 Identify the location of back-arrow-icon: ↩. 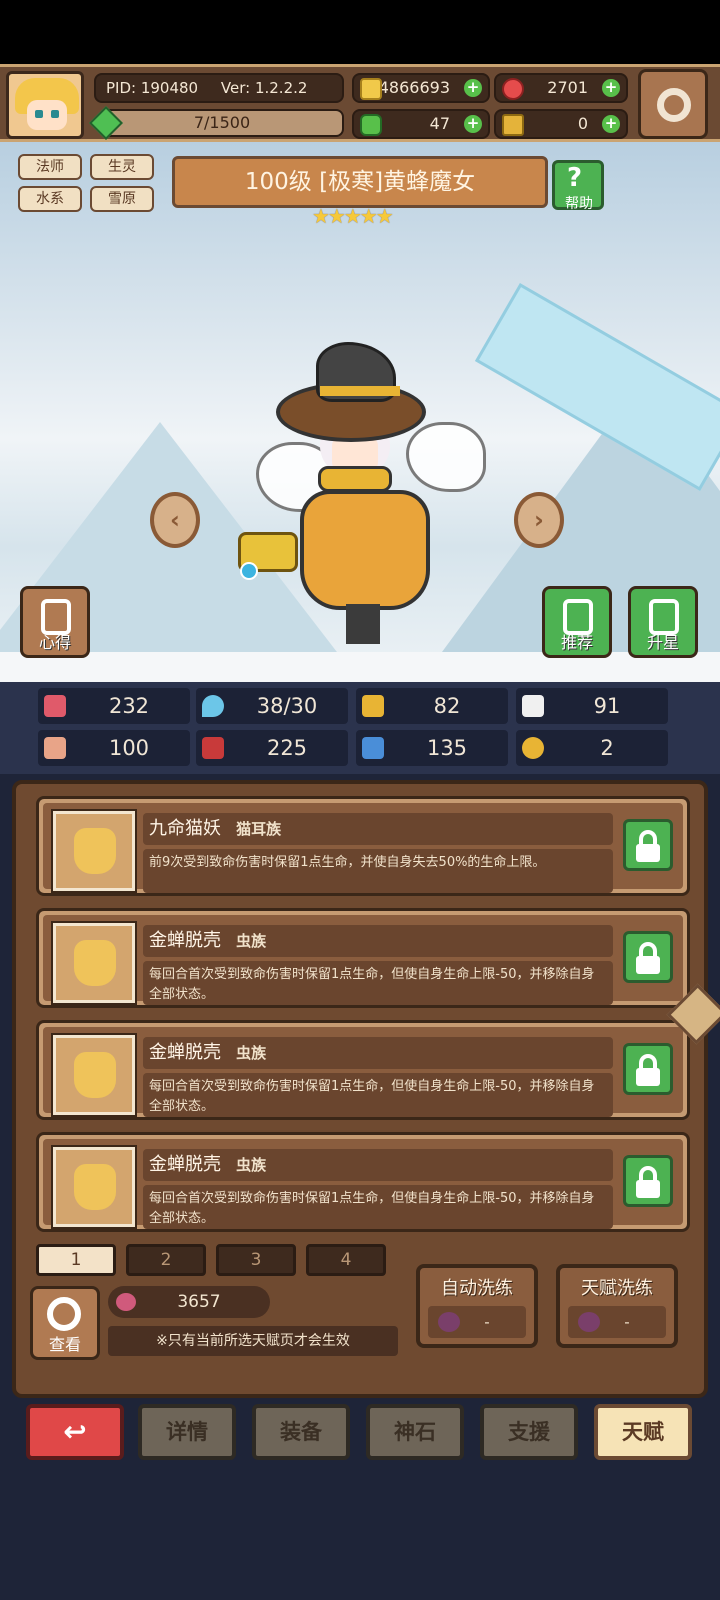
(75, 1431).